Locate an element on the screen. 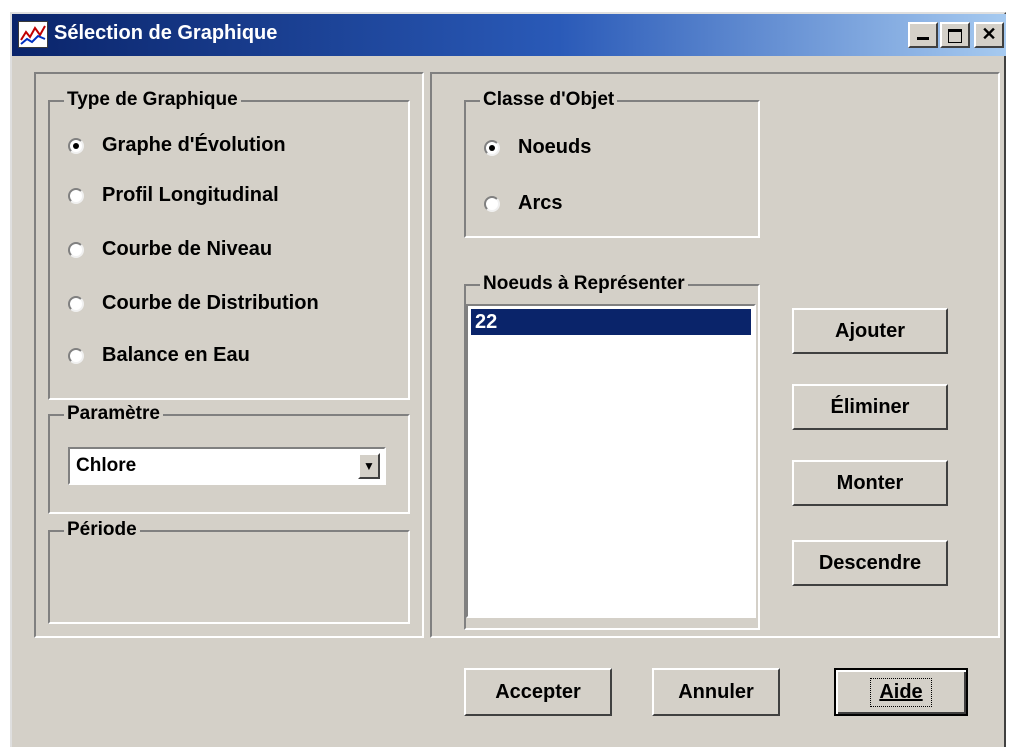 This screenshot has width=1011, height=747. title-bar: Sélection de Graphique ✕ is located at coordinates (509, 35).